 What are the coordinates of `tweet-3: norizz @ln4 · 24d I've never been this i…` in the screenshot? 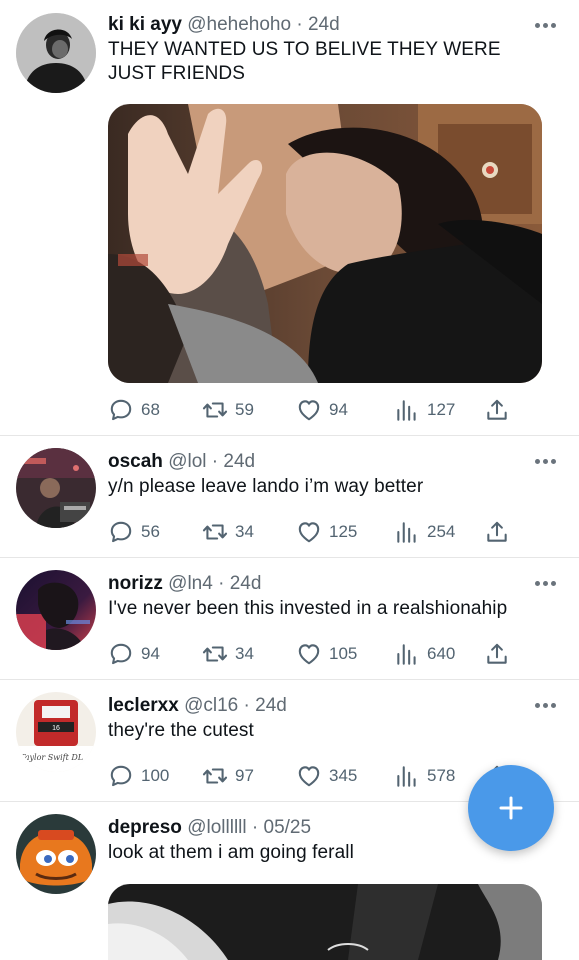 It's located at (289, 619).